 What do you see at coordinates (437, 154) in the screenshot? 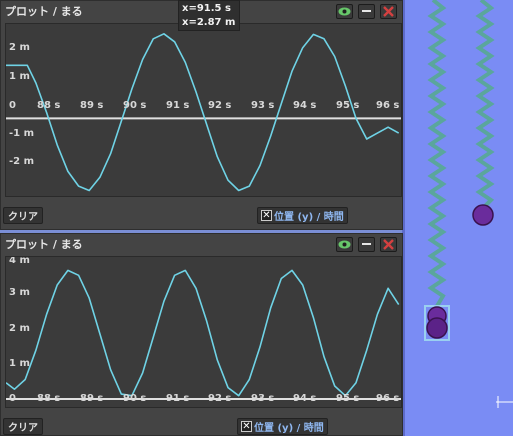
I see `spring-left` at bounding box center [437, 154].